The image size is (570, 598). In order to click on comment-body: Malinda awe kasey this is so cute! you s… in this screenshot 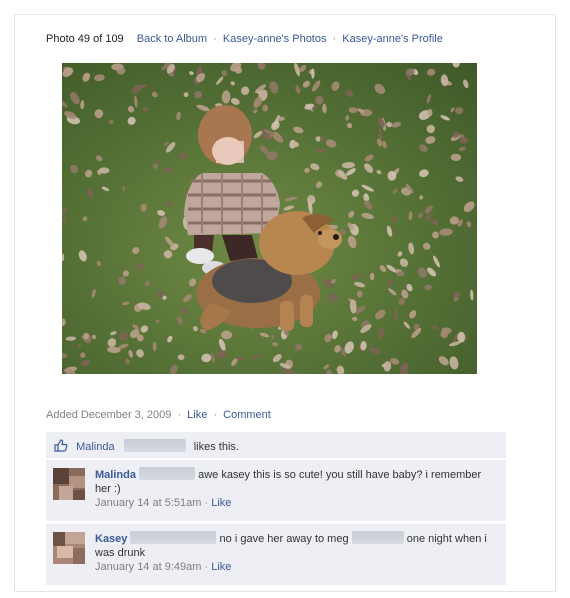, I will do `click(295, 488)`.